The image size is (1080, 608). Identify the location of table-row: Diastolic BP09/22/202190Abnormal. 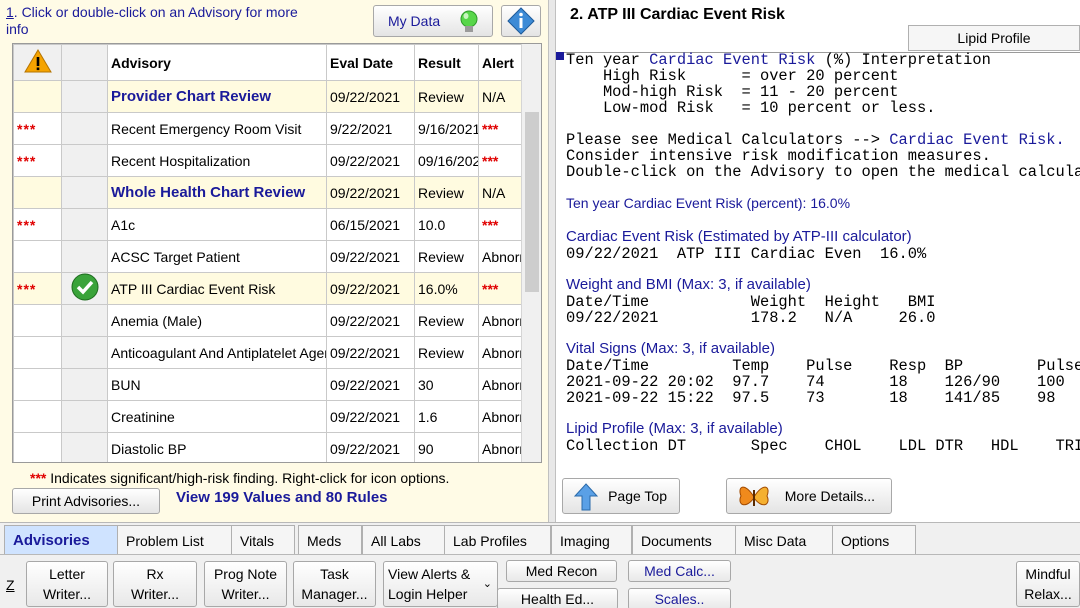
(267, 447).